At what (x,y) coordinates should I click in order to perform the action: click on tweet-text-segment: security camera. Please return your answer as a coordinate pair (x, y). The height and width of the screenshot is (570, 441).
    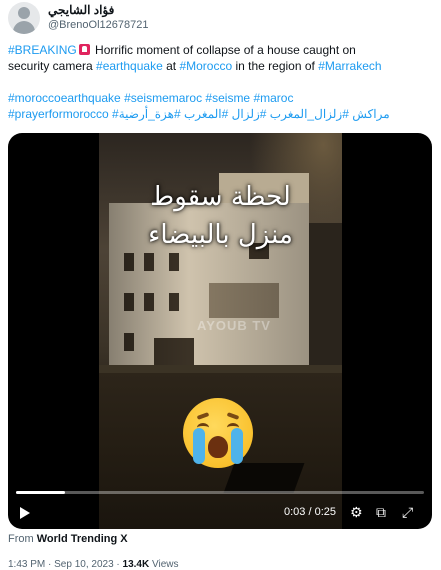
    Looking at the image, I should click on (52, 66).